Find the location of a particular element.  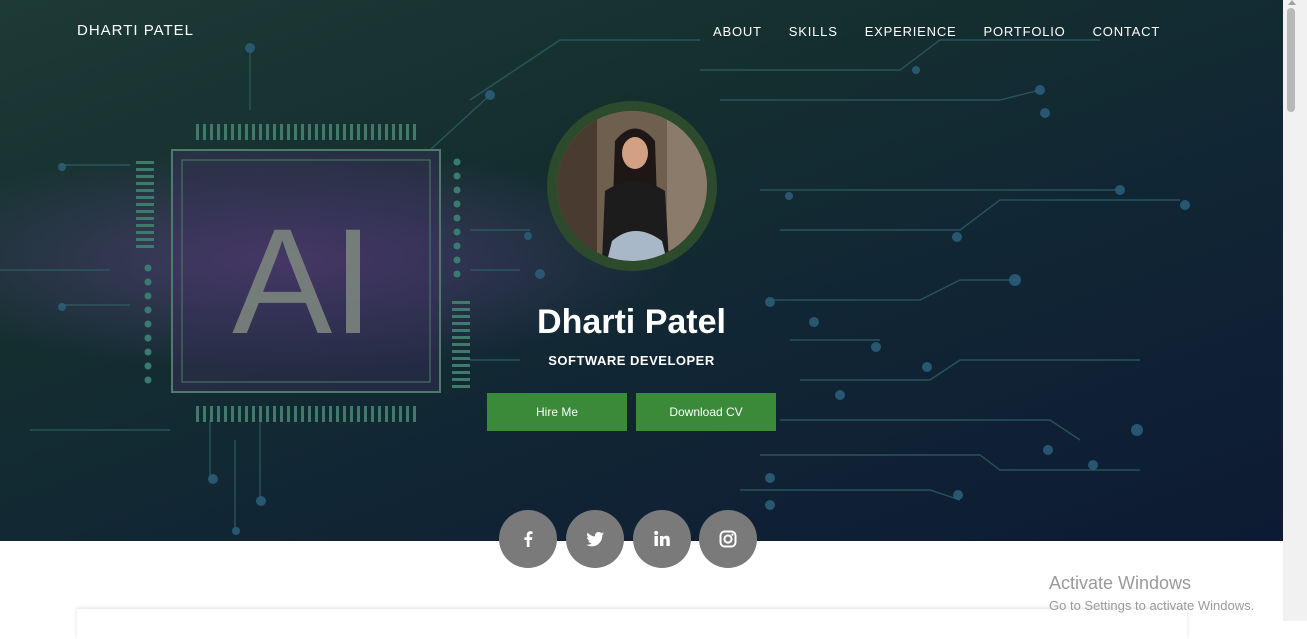

download-cv-button: Download CV is located at coordinates (706, 412).